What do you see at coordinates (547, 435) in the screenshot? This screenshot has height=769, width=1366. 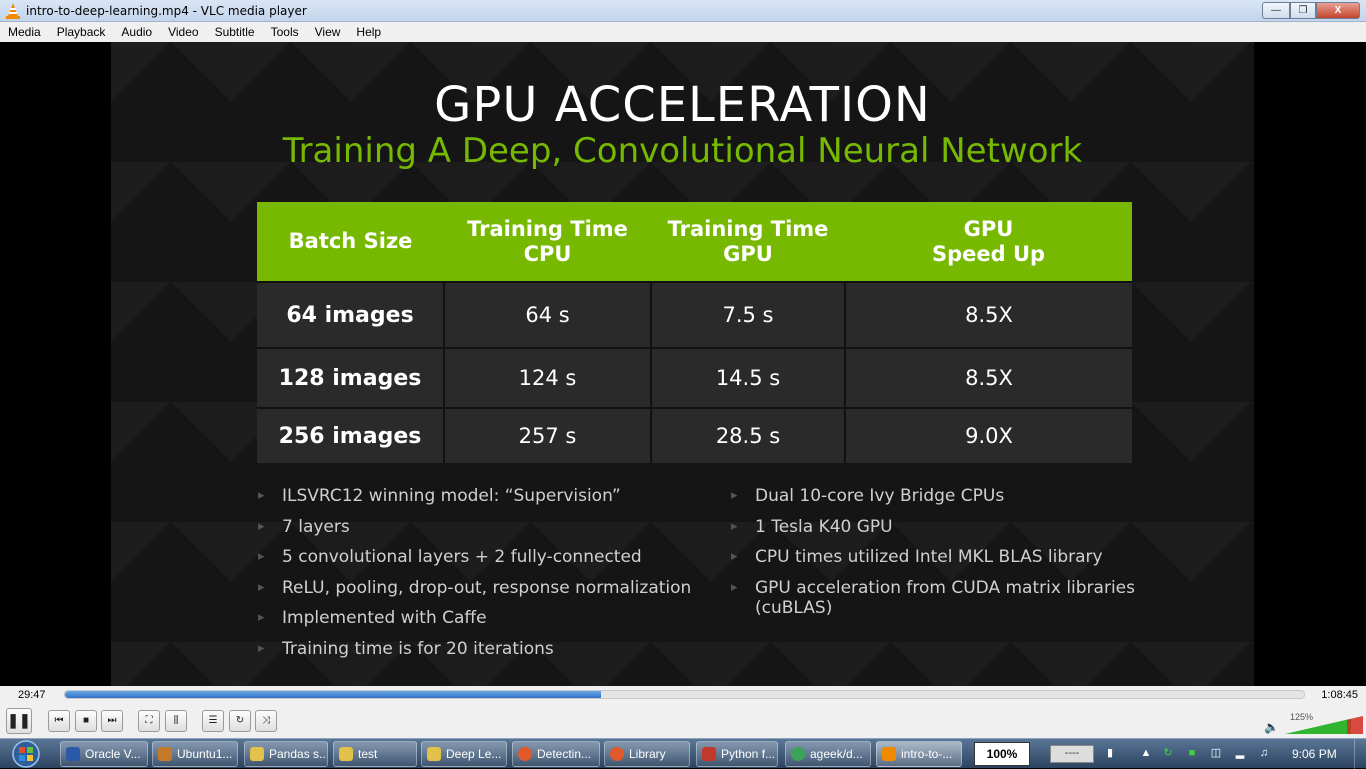 I see `cell-cpu-time: 257 s` at bounding box center [547, 435].